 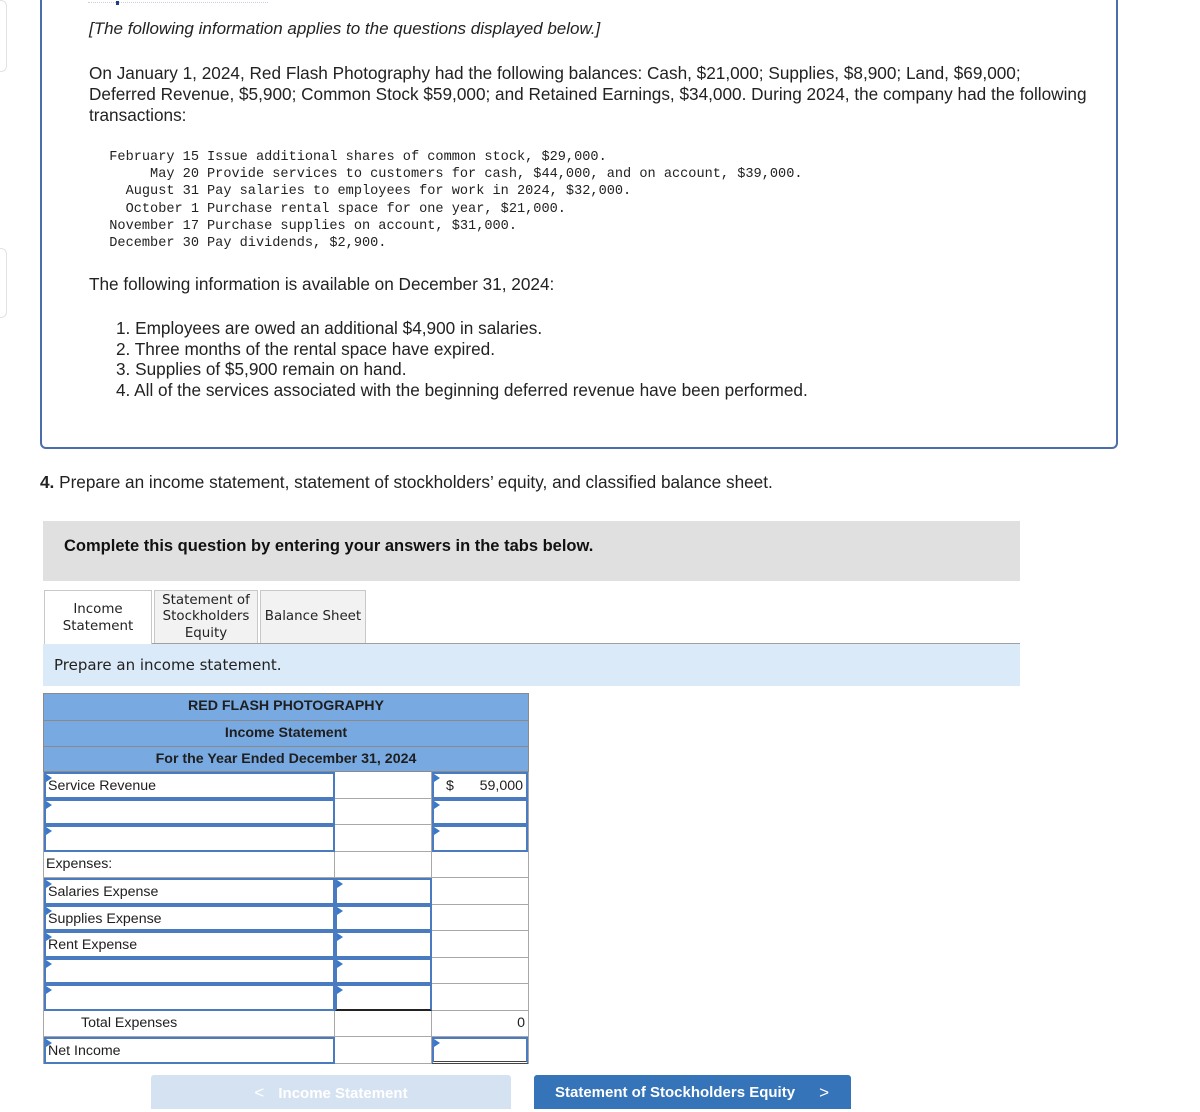 I want to click on dollar-sign: $, so click(x=450, y=786).